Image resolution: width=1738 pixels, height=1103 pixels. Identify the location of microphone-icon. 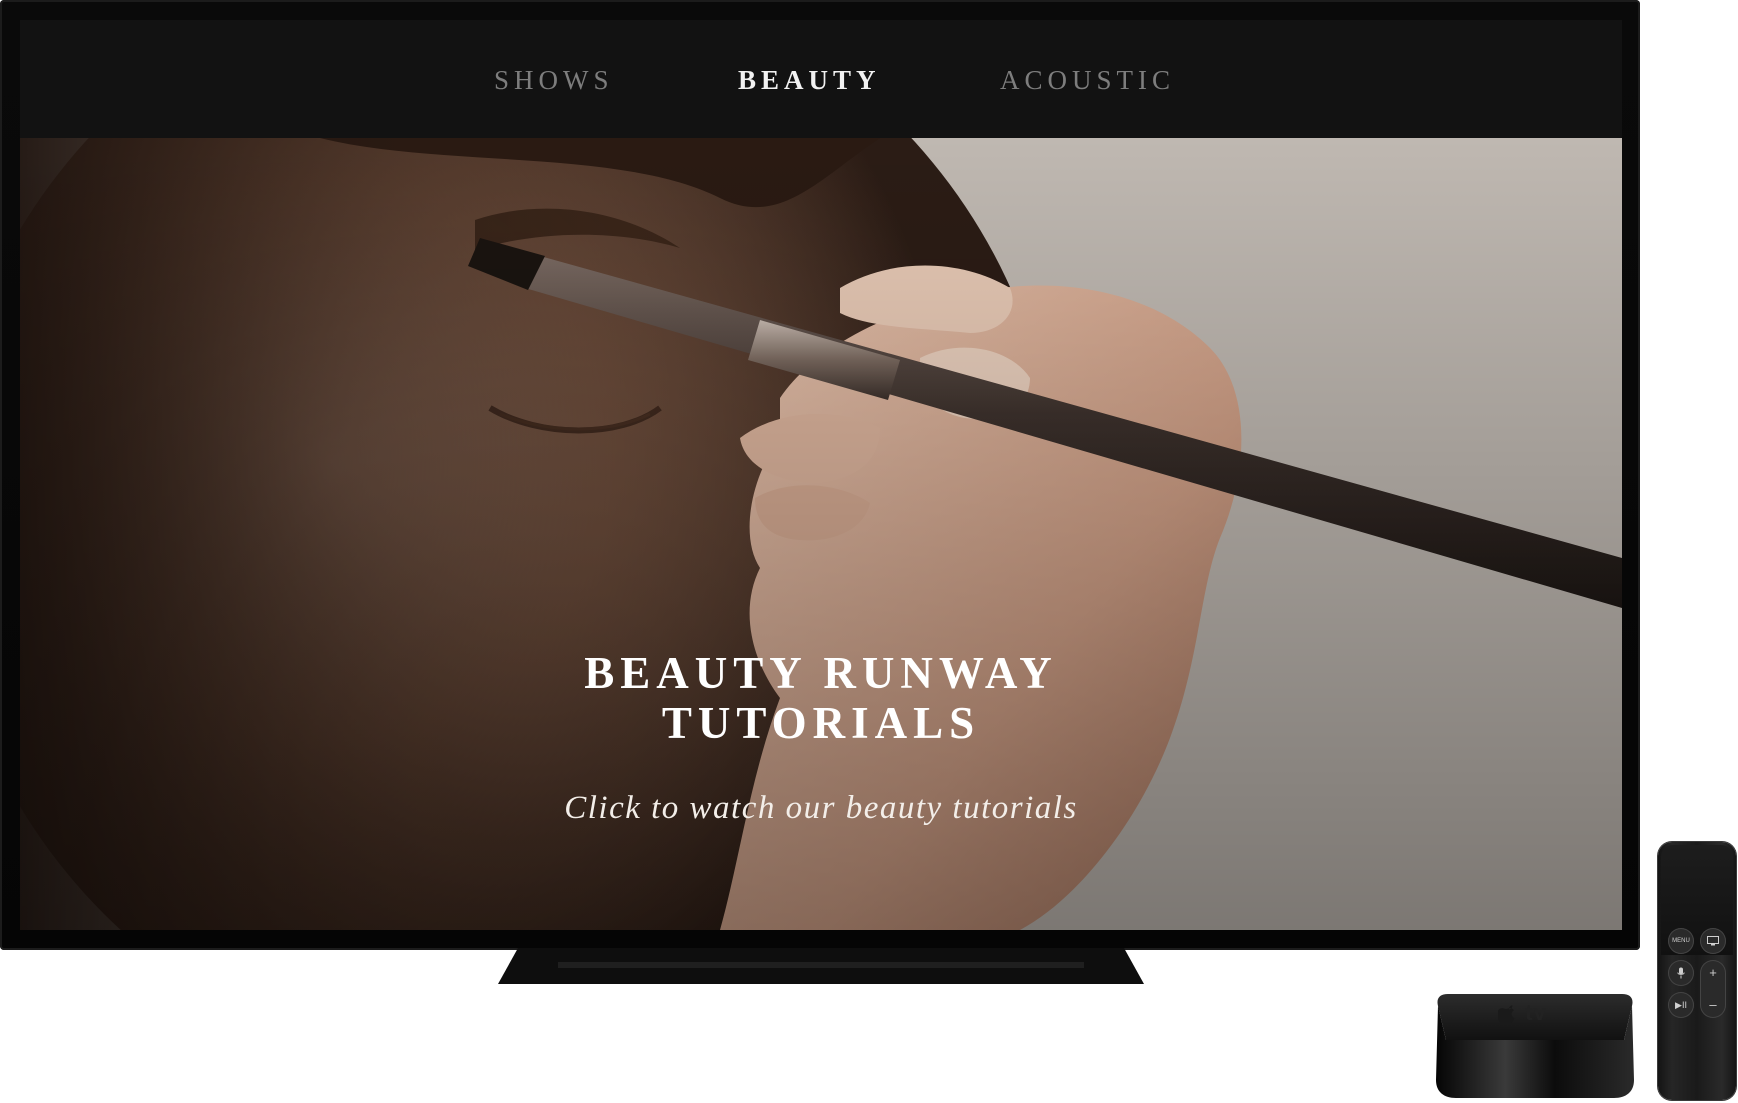
(1681, 973).